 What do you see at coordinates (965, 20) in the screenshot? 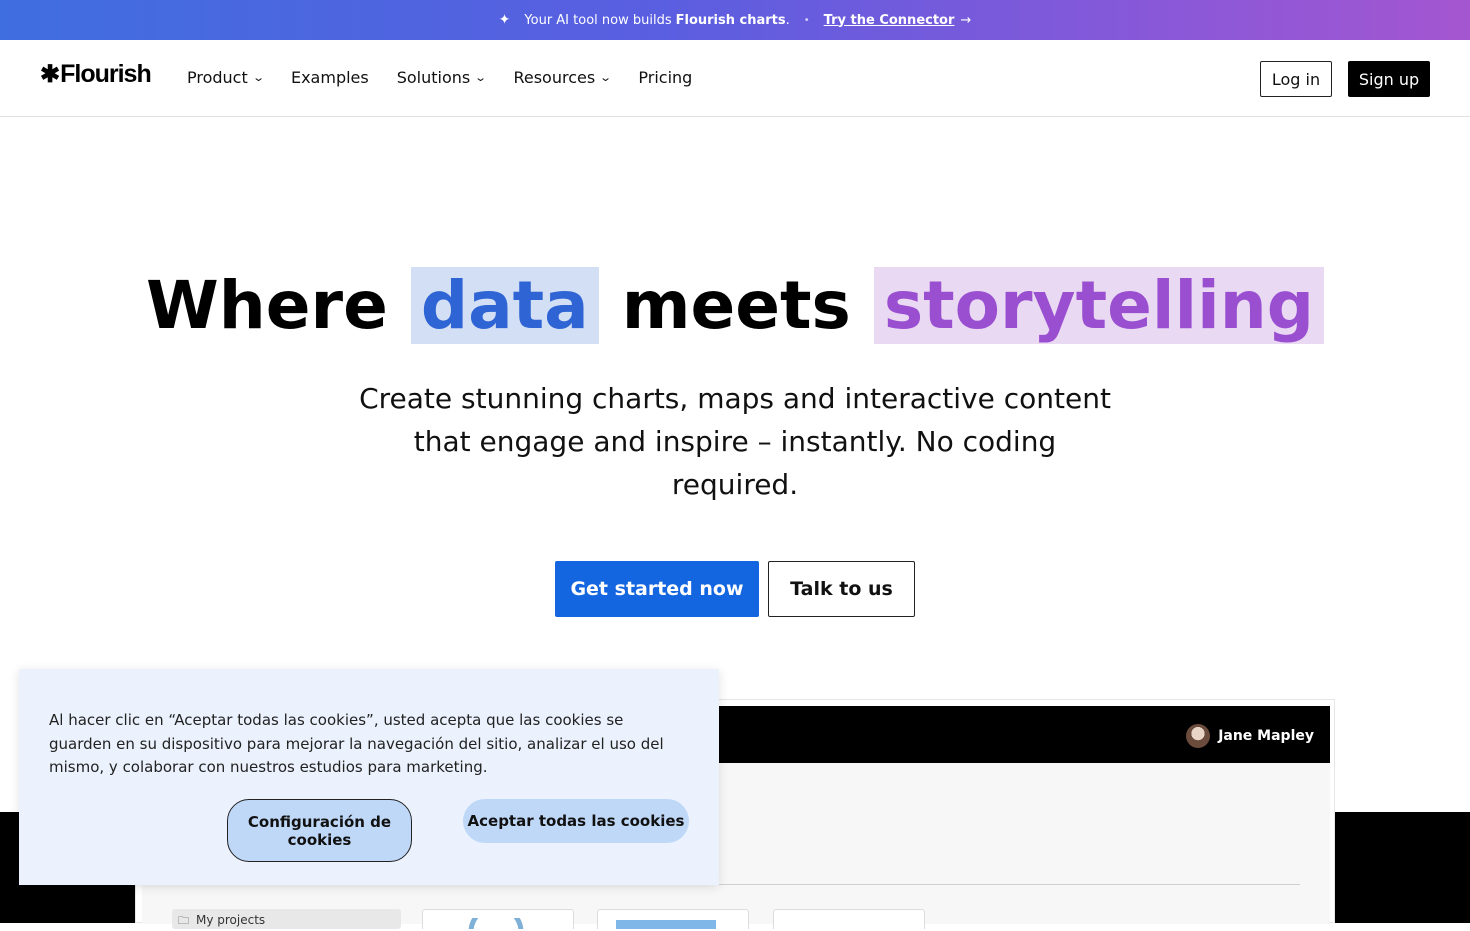
I see `arrow-right-icon: →` at bounding box center [965, 20].